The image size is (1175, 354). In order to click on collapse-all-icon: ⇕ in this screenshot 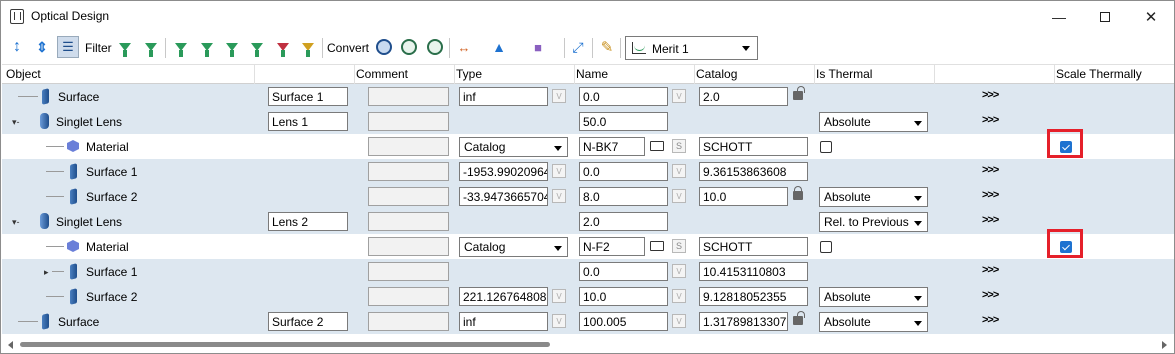, I will do `click(42, 47)`.